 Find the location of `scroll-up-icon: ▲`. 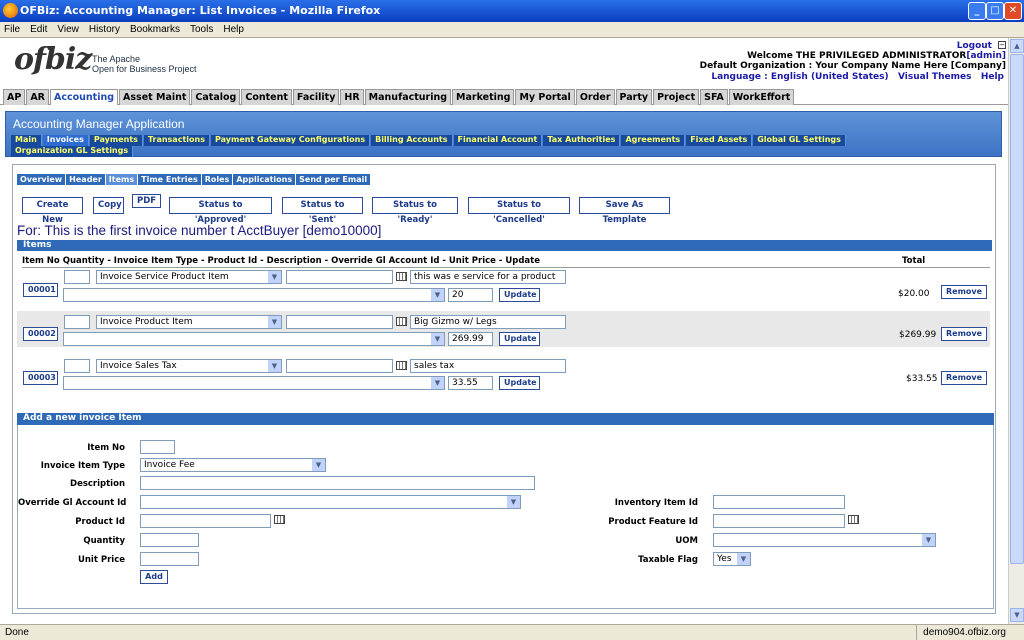

scroll-up-icon: ▲ is located at coordinates (1017, 46).